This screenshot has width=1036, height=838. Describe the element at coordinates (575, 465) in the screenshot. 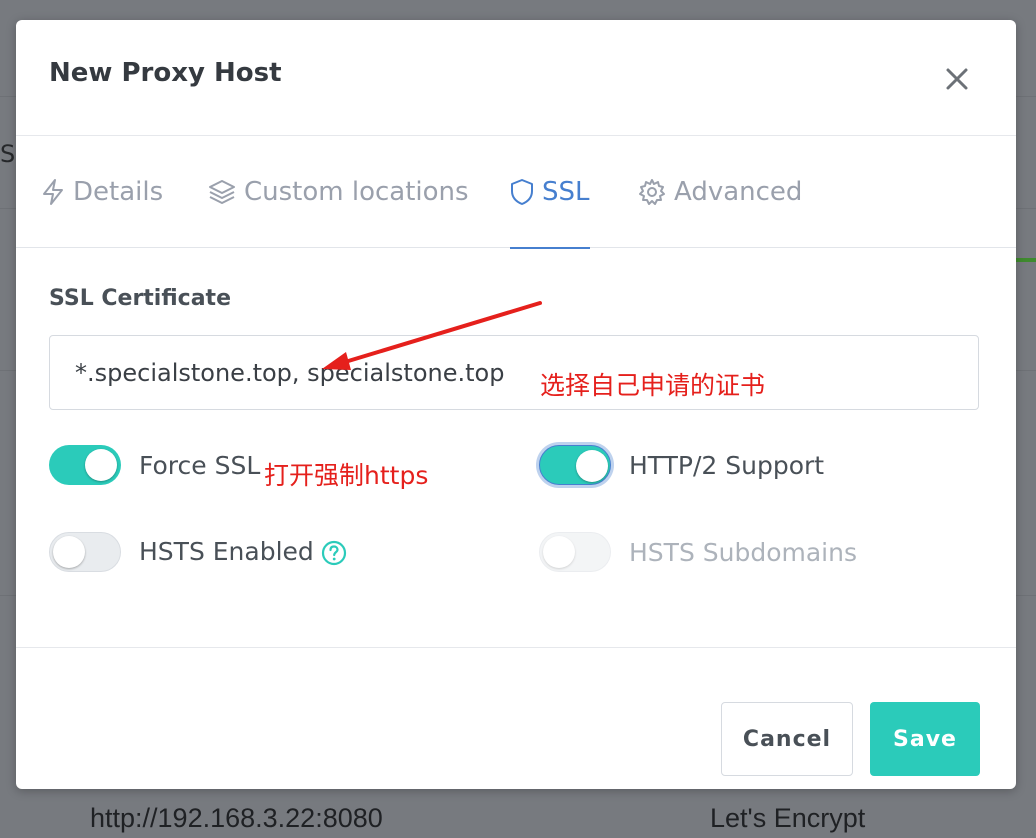

I see `http2-toggle` at that location.